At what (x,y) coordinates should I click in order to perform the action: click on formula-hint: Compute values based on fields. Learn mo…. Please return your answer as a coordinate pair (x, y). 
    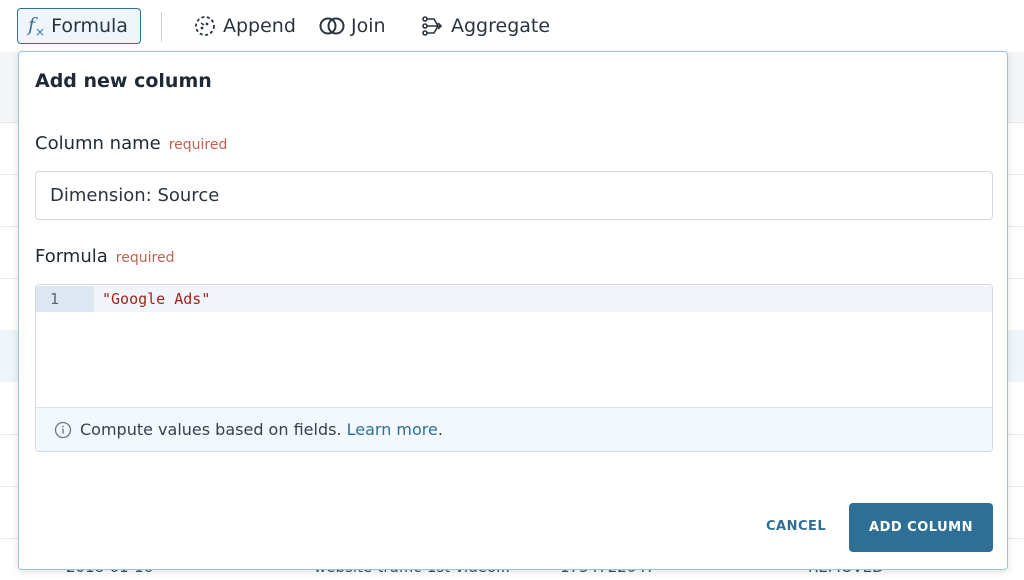
    Looking at the image, I should click on (514, 429).